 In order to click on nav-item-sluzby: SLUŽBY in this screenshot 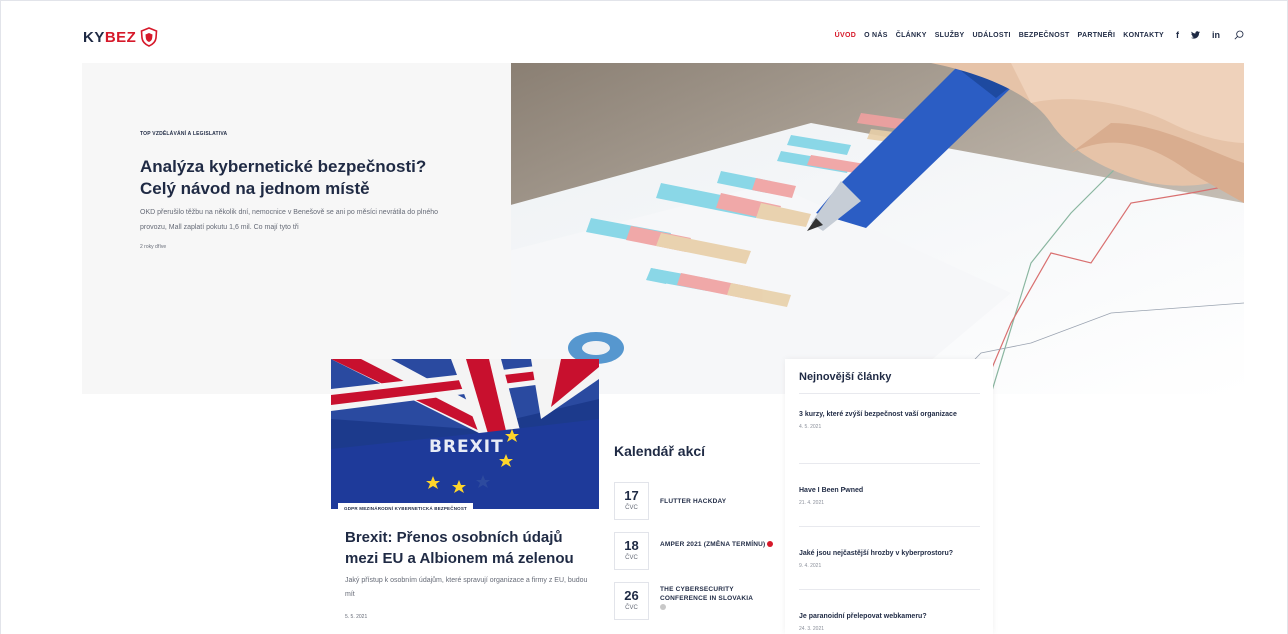, I will do `click(950, 35)`.